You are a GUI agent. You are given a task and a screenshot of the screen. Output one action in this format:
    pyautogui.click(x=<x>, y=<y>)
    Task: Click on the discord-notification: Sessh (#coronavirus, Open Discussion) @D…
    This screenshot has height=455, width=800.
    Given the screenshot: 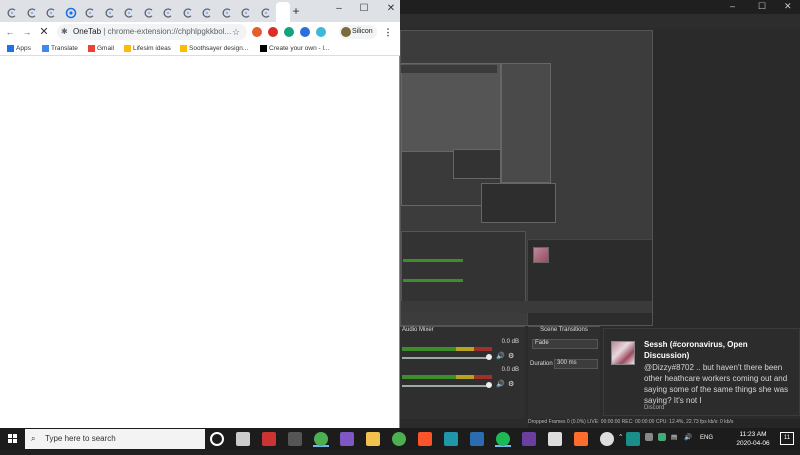 What is the action you would take?
    pyautogui.click(x=701, y=372)
    